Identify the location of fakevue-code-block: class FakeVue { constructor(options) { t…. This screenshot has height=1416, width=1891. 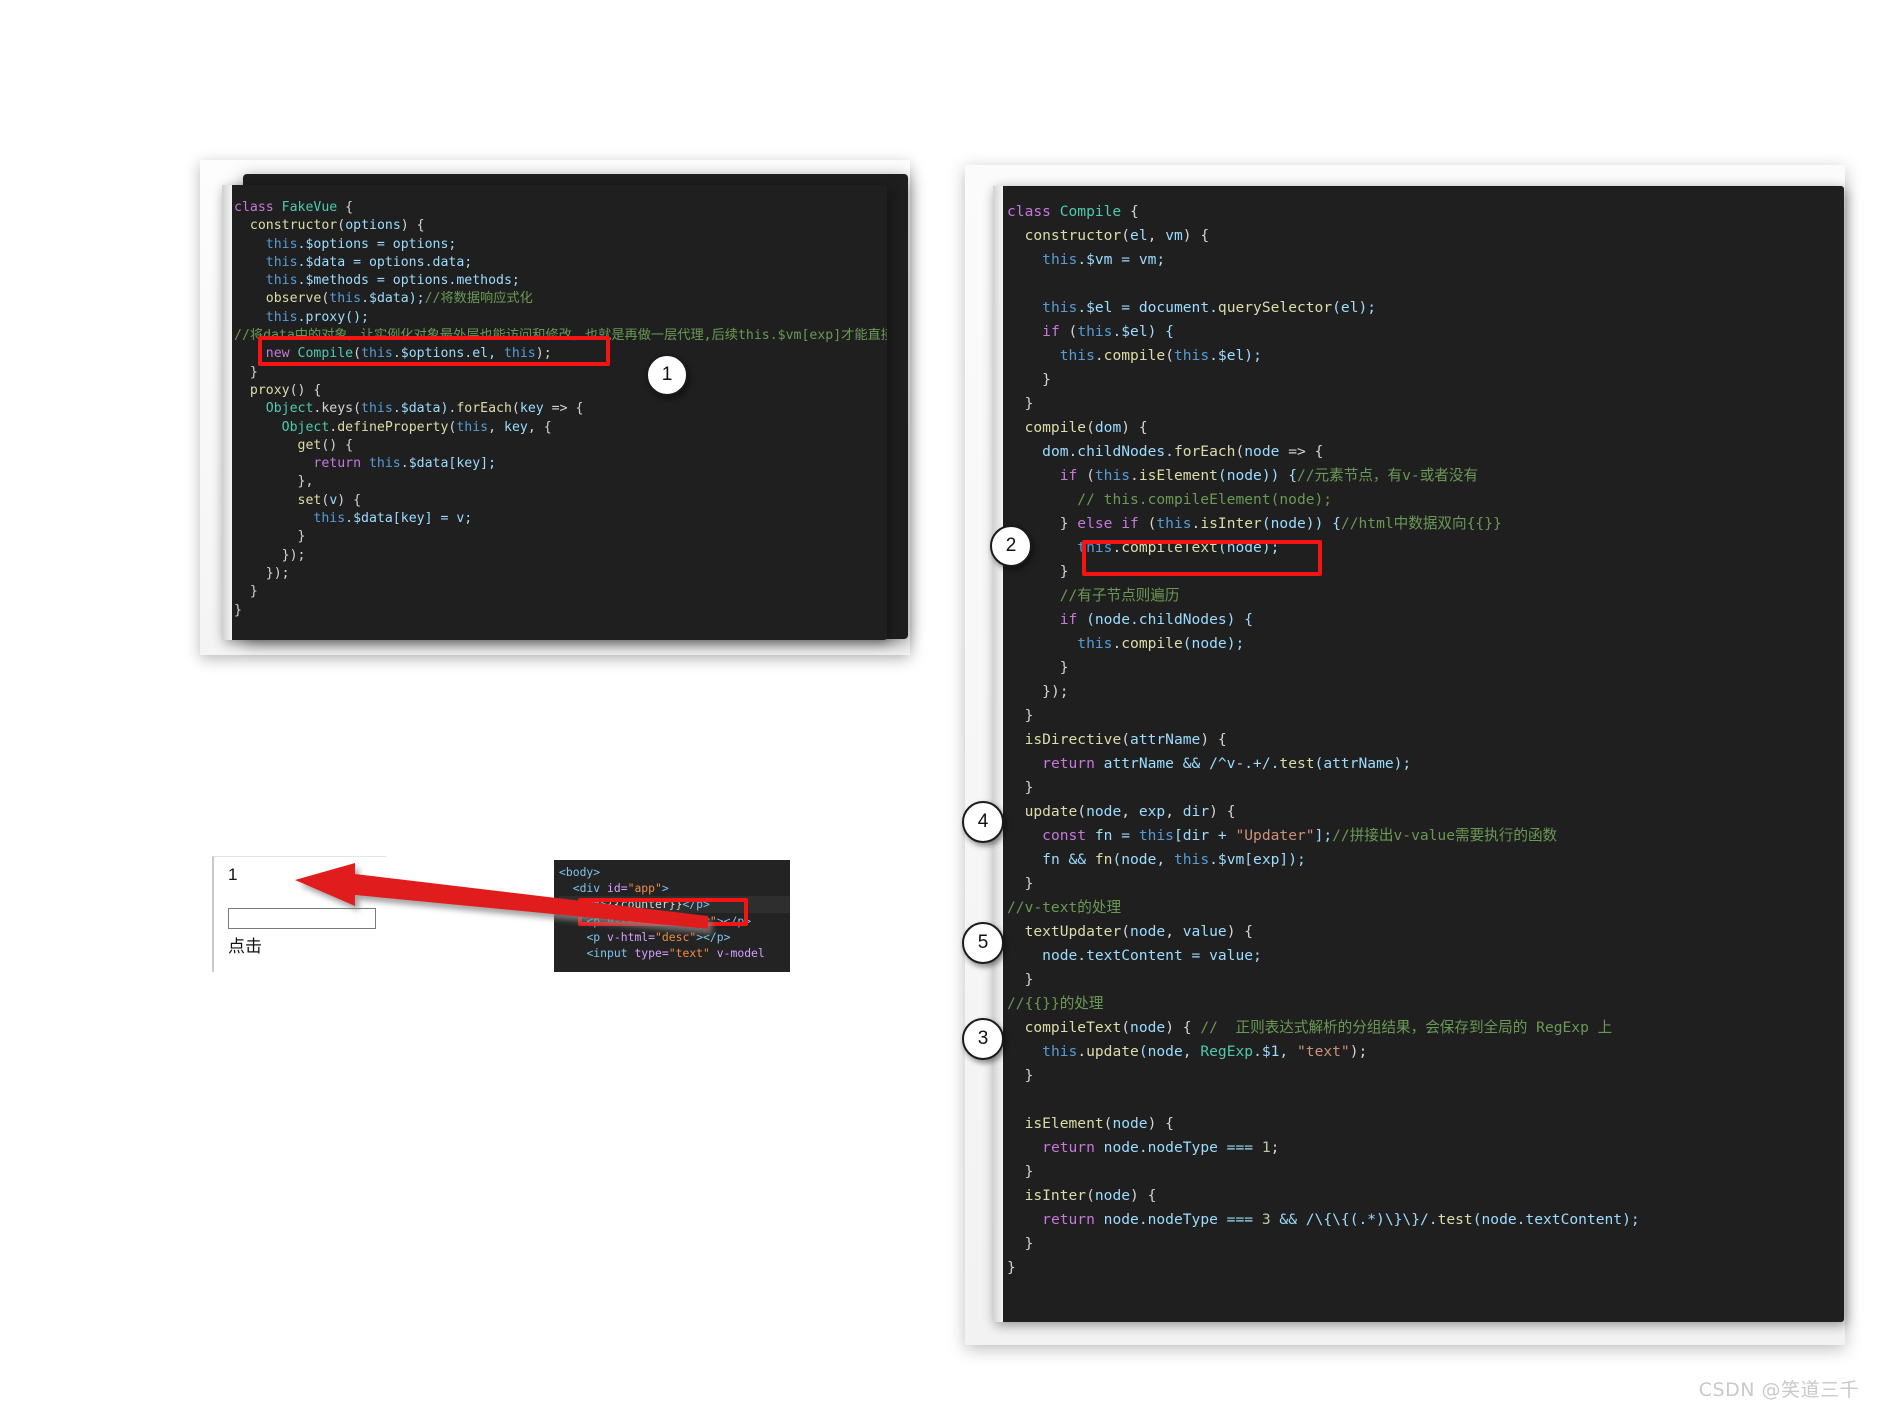
(560, 409).